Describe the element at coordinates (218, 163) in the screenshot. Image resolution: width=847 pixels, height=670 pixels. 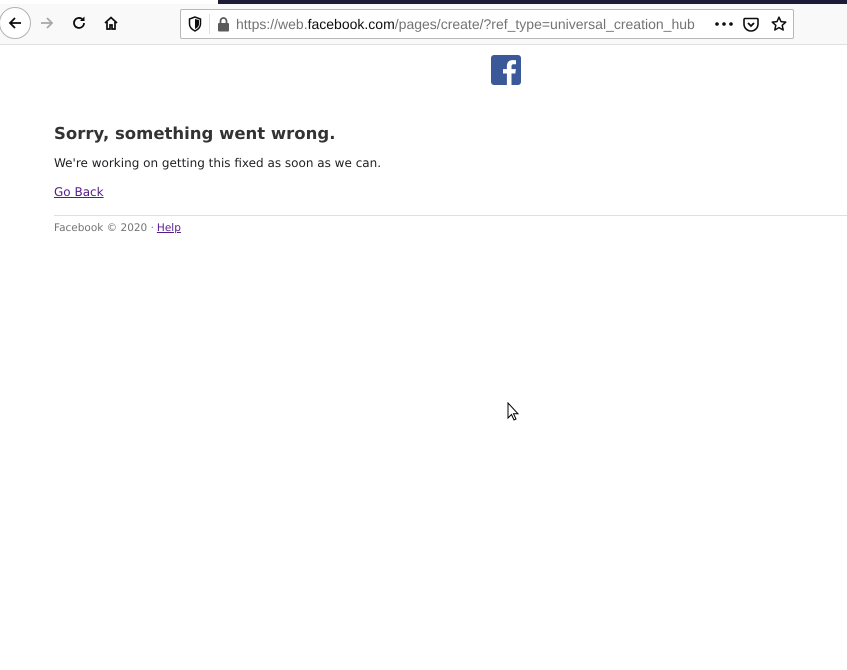
I see `error-message: We're working on getting this fixed as soon as we can.` at that location.